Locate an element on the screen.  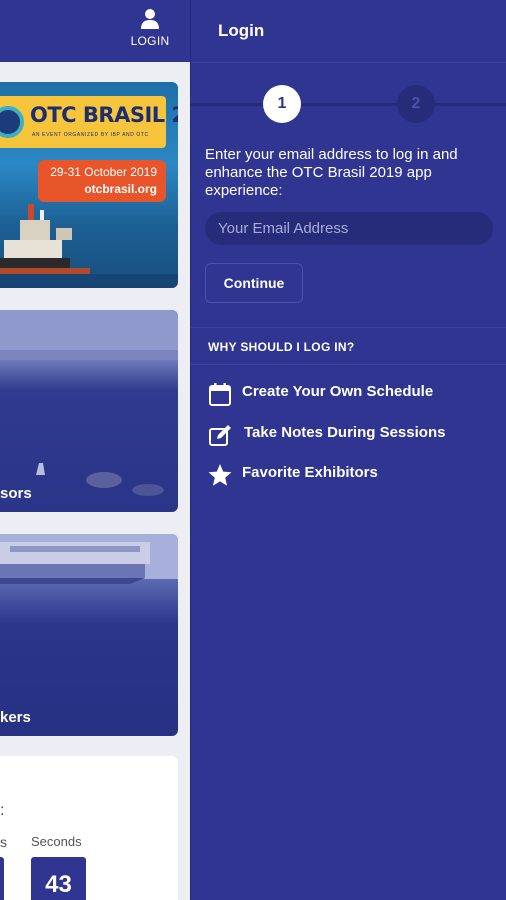
platform-illustration is located at coordinates (89, 403).